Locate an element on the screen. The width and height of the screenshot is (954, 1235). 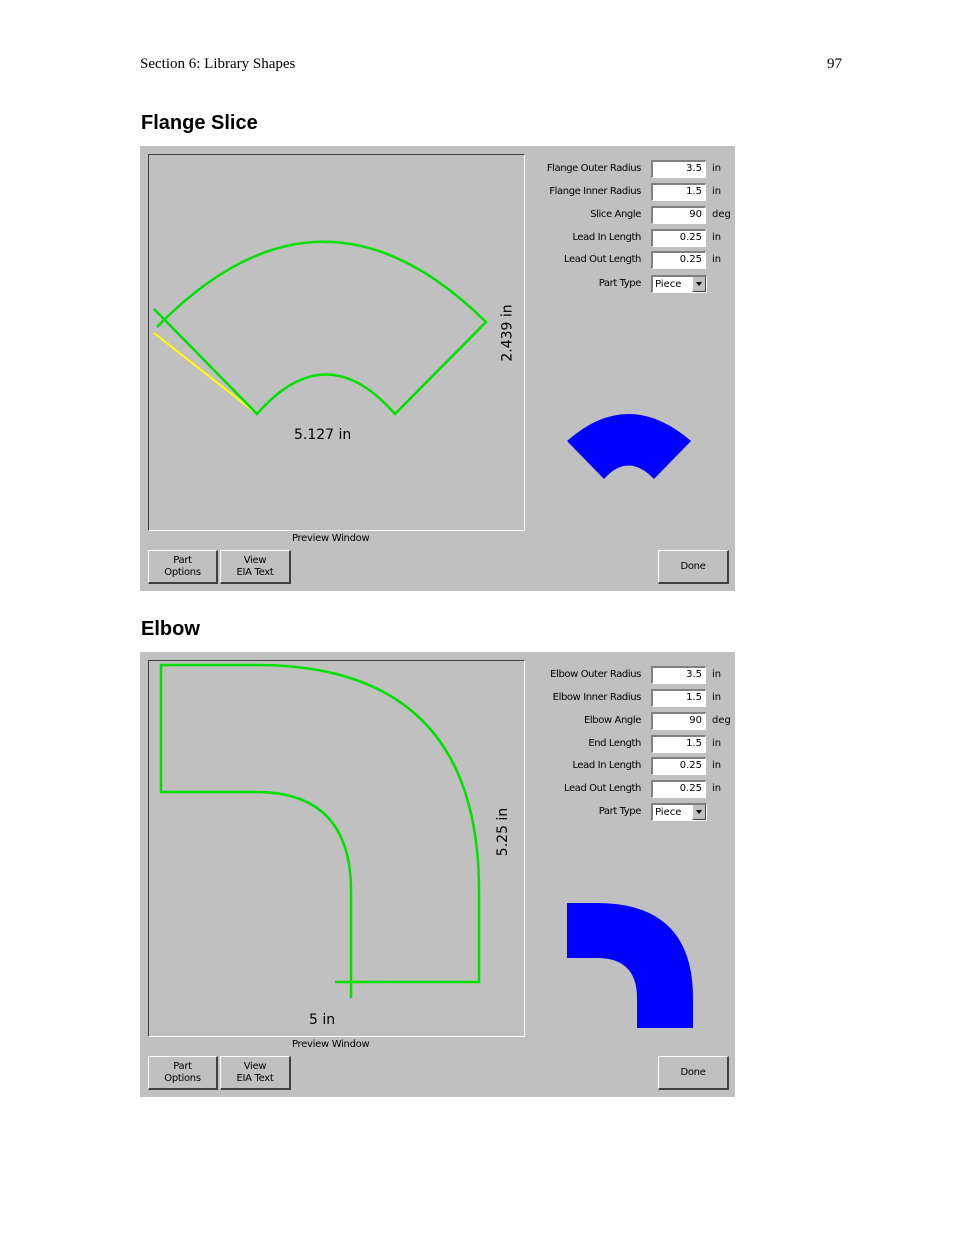
param-label: Elbow Angle is located at coordinates (612, 720).